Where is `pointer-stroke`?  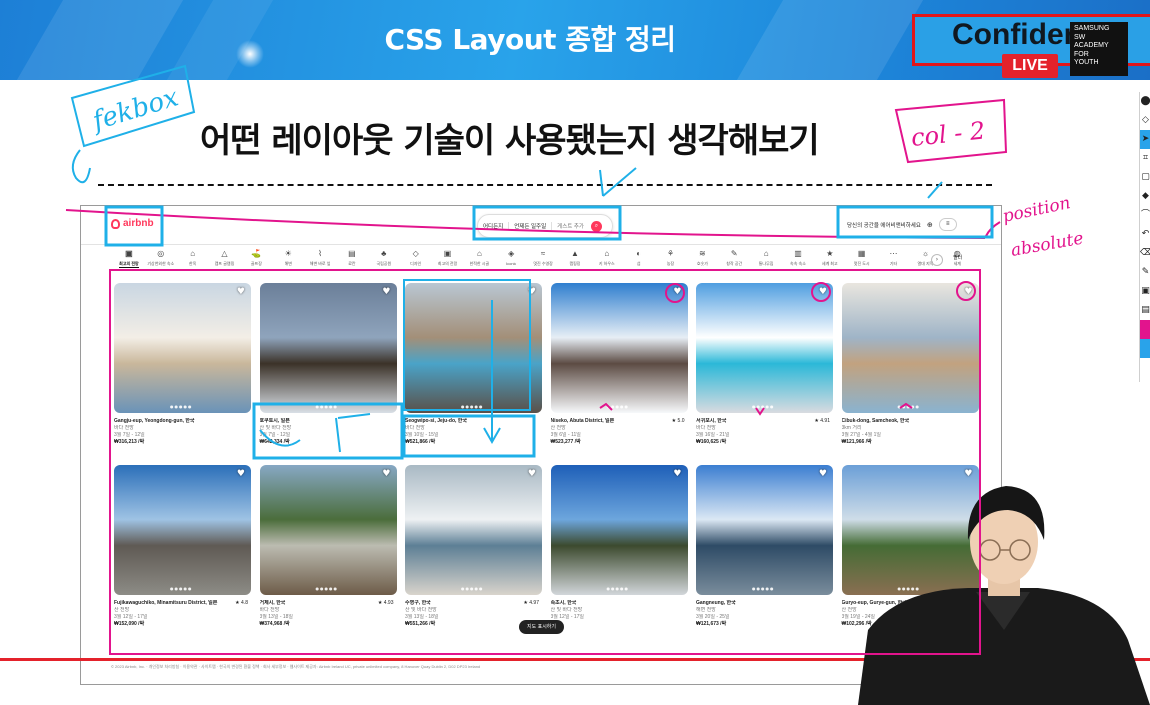
pointer-stroke is located at coordinates (619, 182).